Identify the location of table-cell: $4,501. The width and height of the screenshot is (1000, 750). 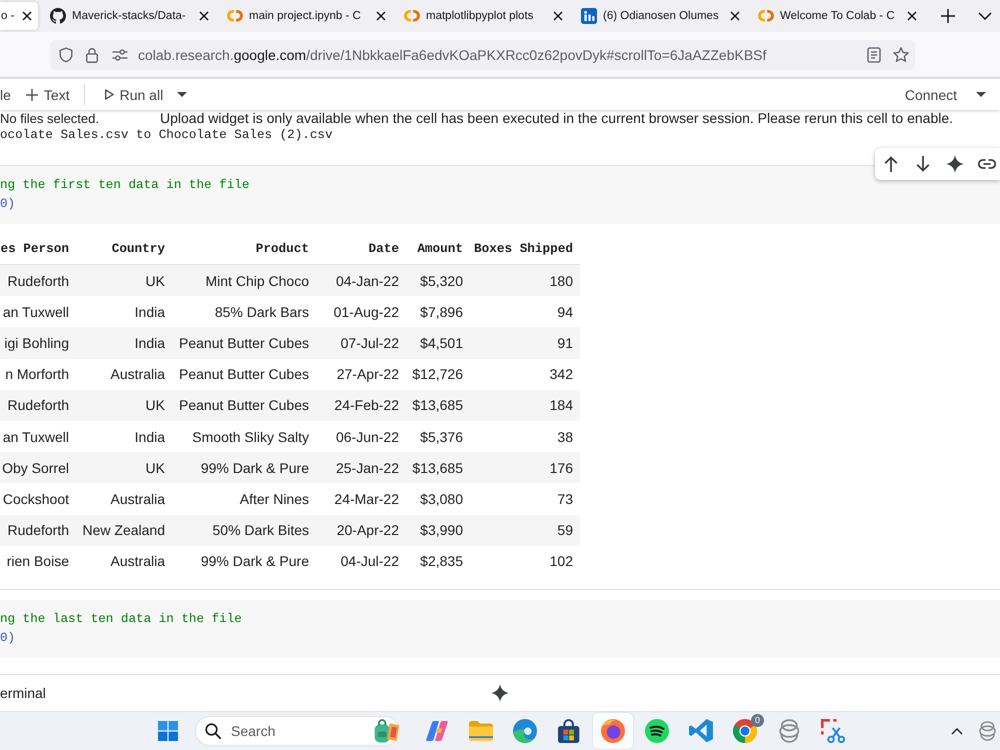
(438, 343).